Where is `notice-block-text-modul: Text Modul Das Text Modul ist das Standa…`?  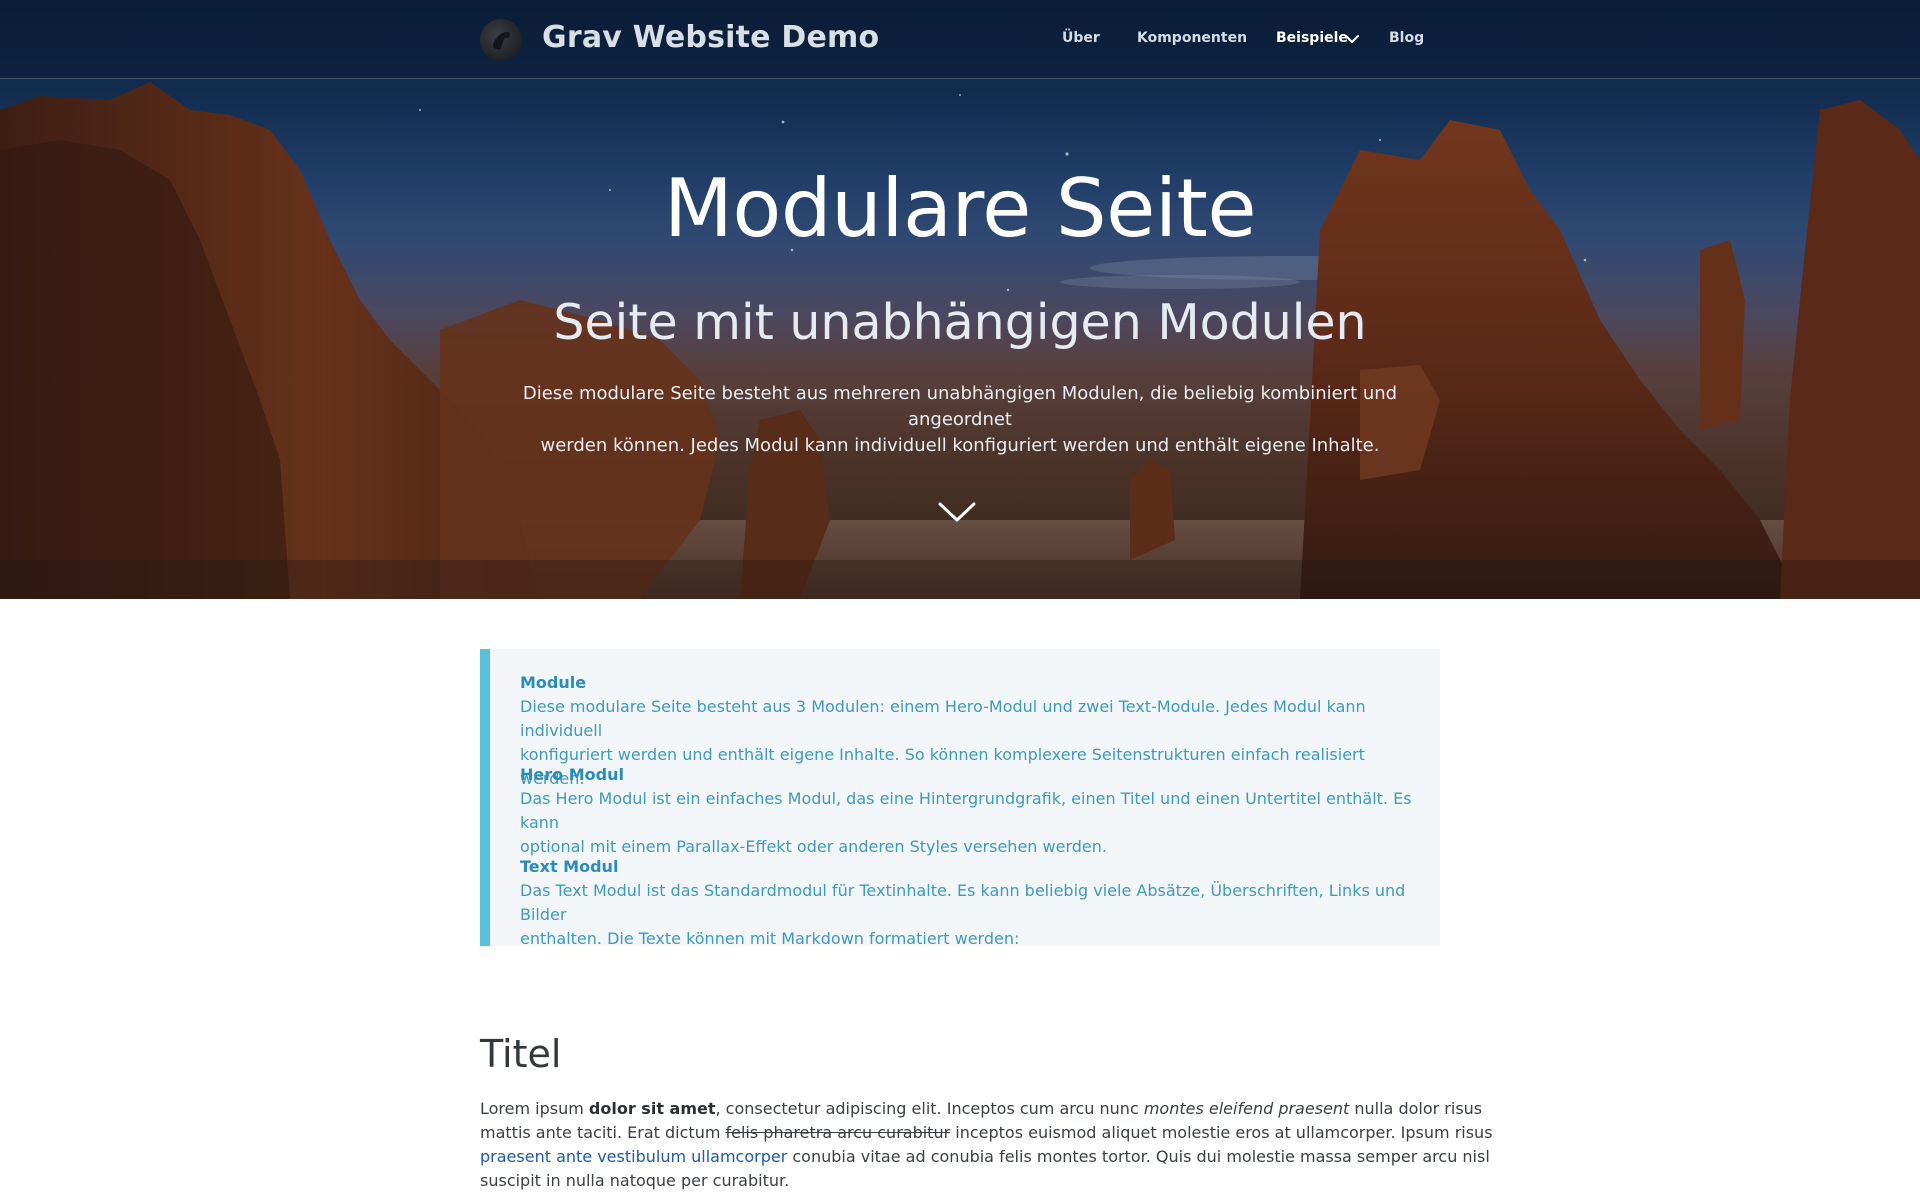
notice-block-text-modul: Text Modul Das Text Modul ist das Standa… is located at coordinates (970, 903).